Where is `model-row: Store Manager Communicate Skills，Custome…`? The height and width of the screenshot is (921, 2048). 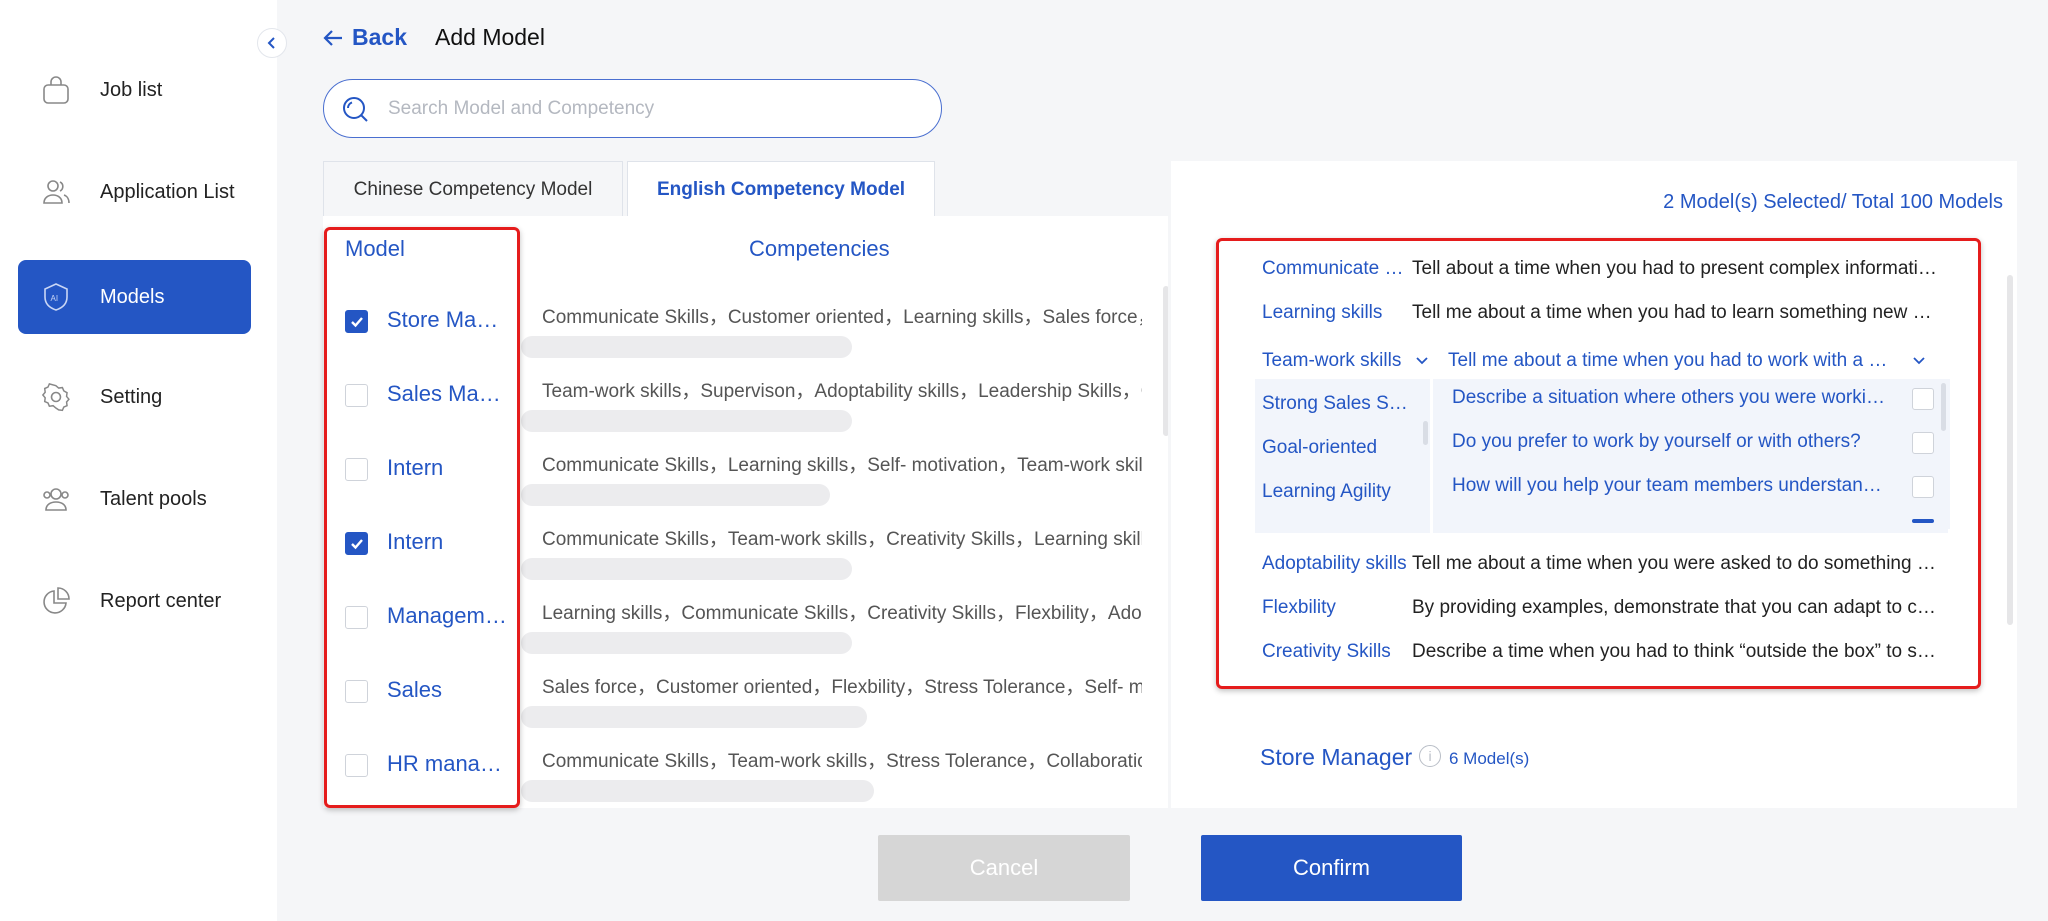
model-row: Store Manager Communicate Skills，Custome… is located at coordinates (745, 323).